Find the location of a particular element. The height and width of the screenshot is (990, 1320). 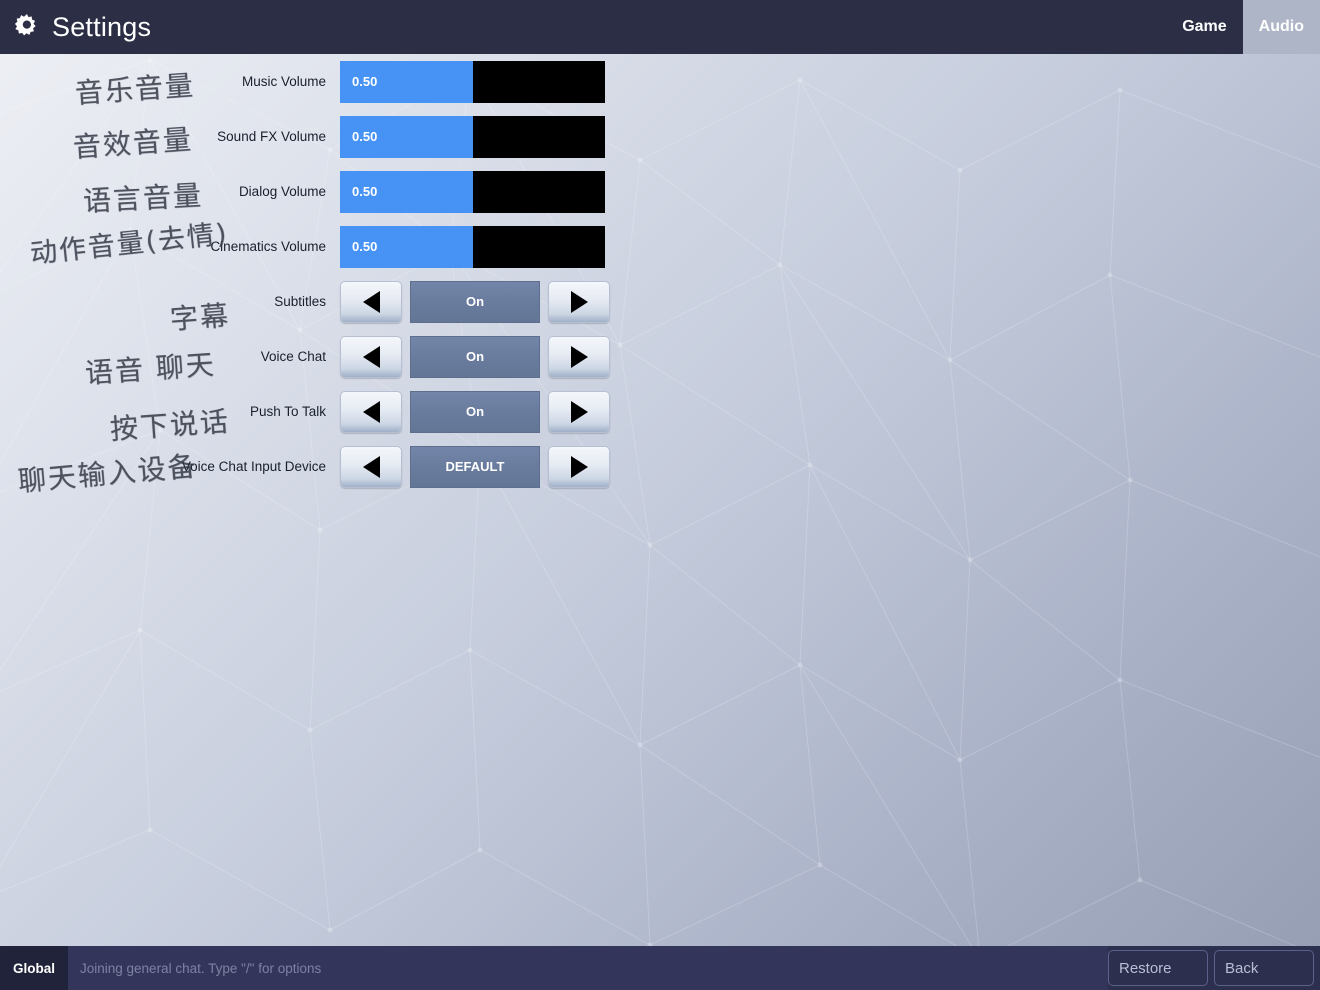

setting-row-music-volume: Music Volume 0.50 is located at coordinates (340, 81).